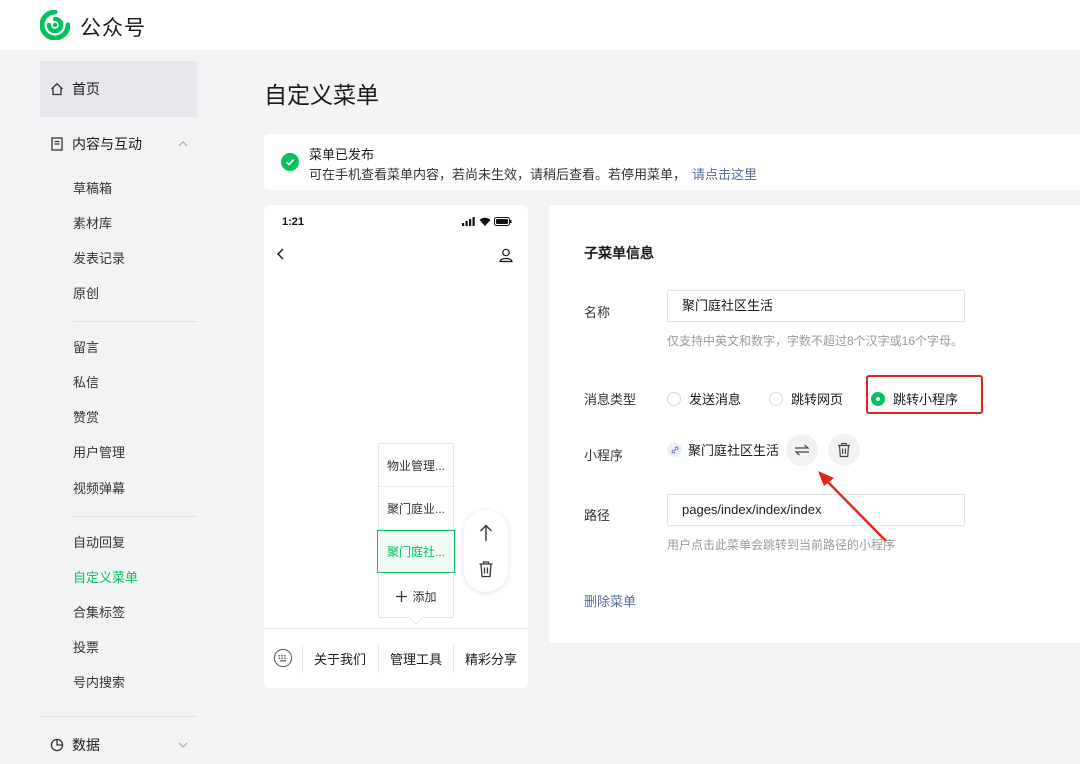  Describe the element at coordinates (99, 489) in the screenshot. I see `sidebar-item-video-danmaku: 视频弹幕` at that location.